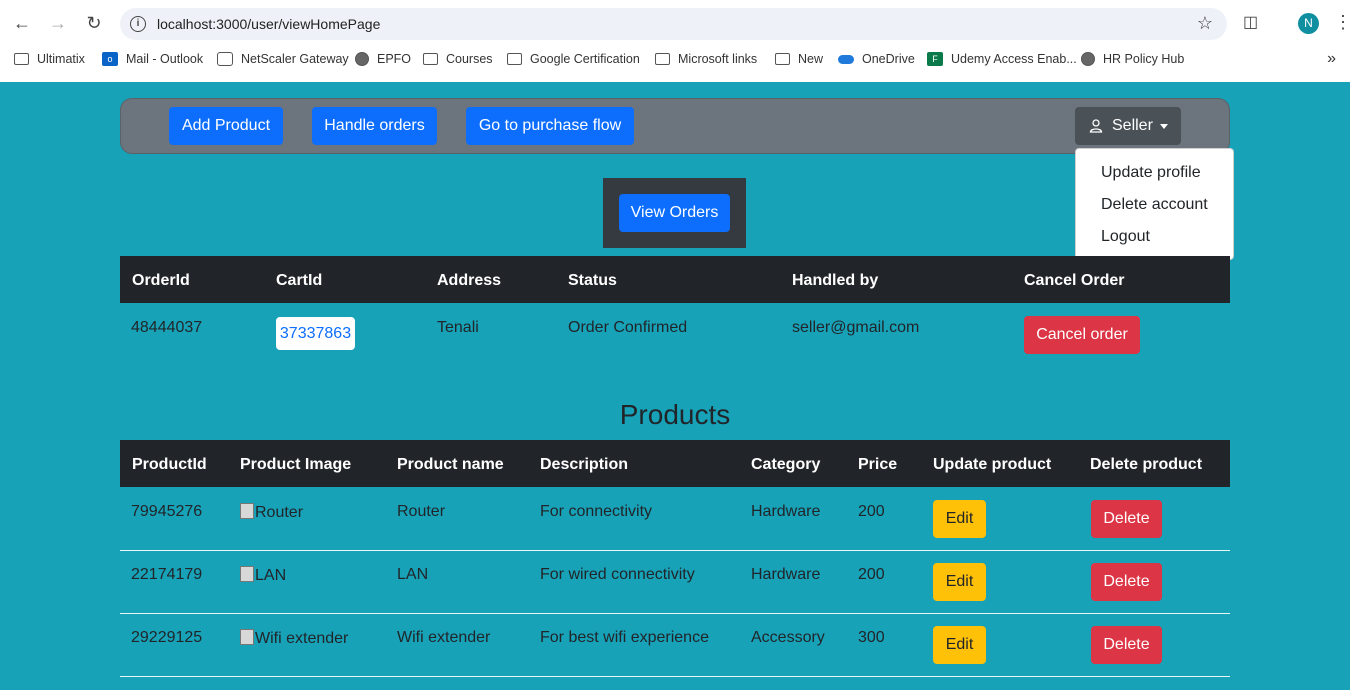  I want to click on bookmark-netscaler: NetScaler Gateway, so click(283, 59).